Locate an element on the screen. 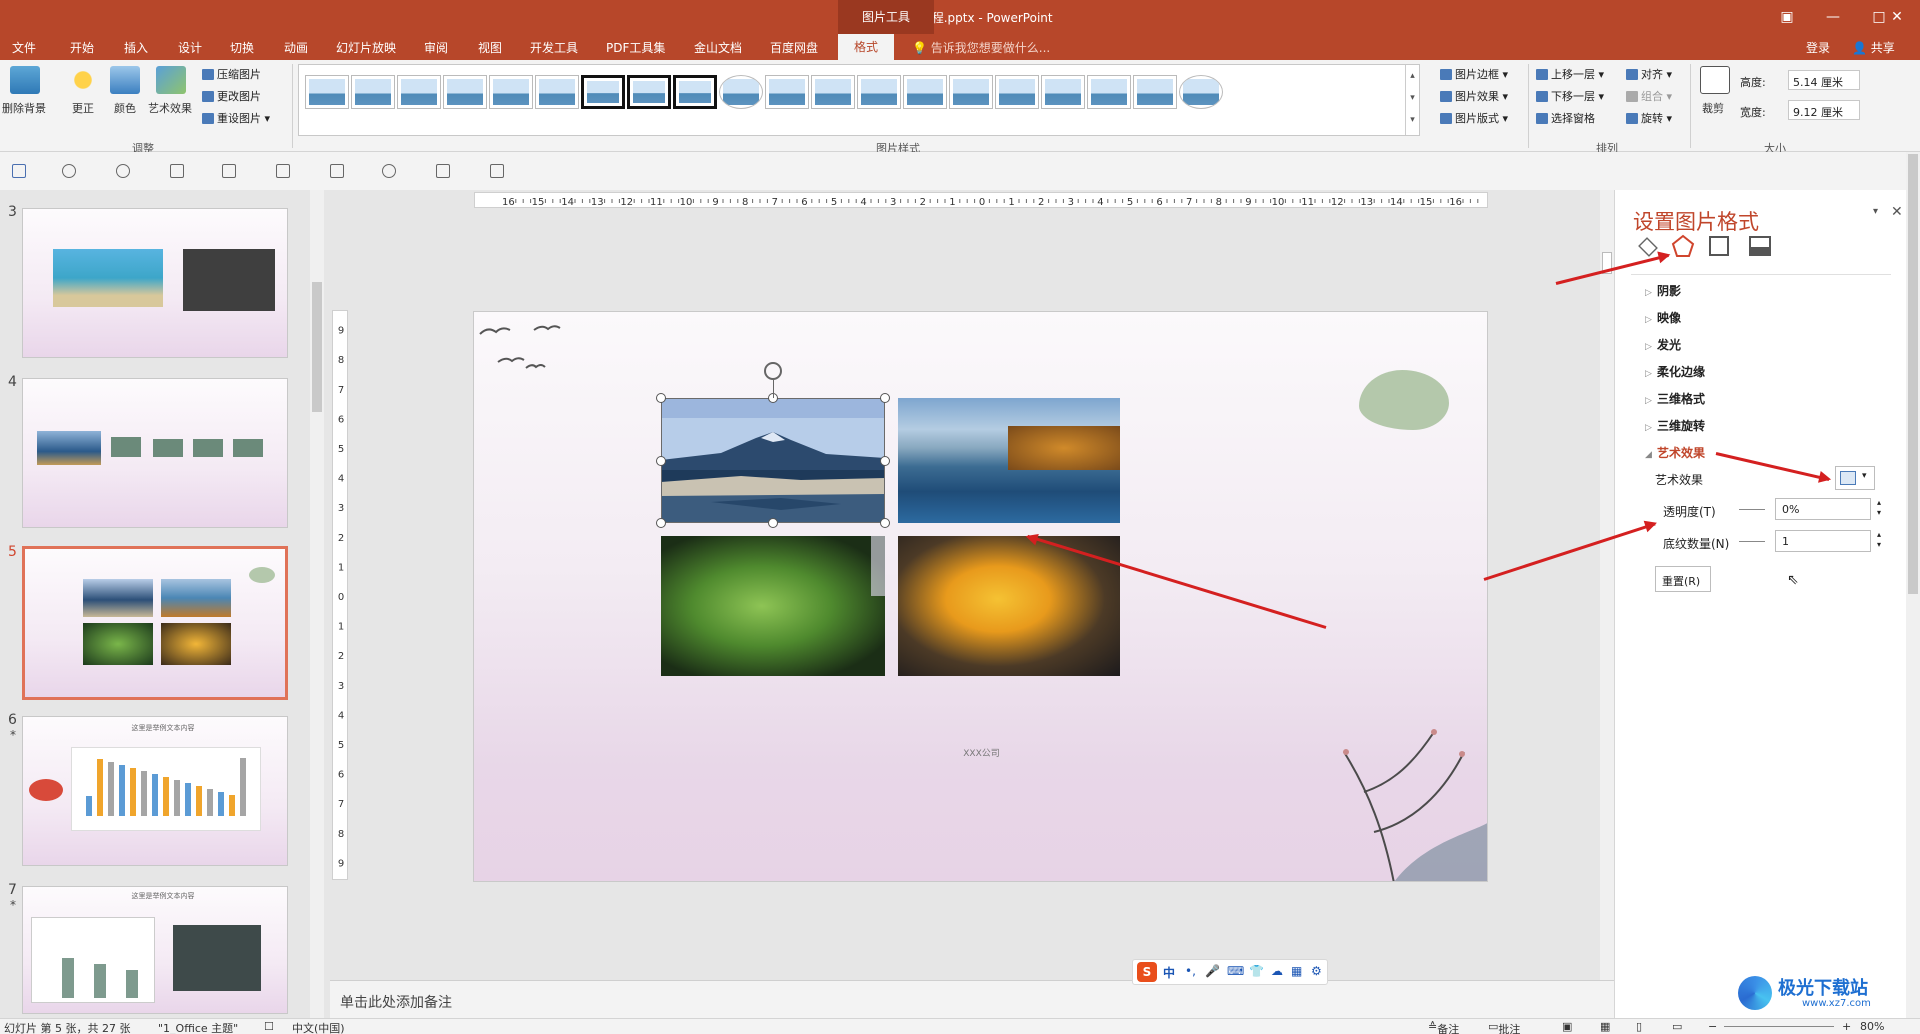 This screenshot has height=1034, width=1920. texture-amount-input: 1 is located at coordinates (1823, 541).